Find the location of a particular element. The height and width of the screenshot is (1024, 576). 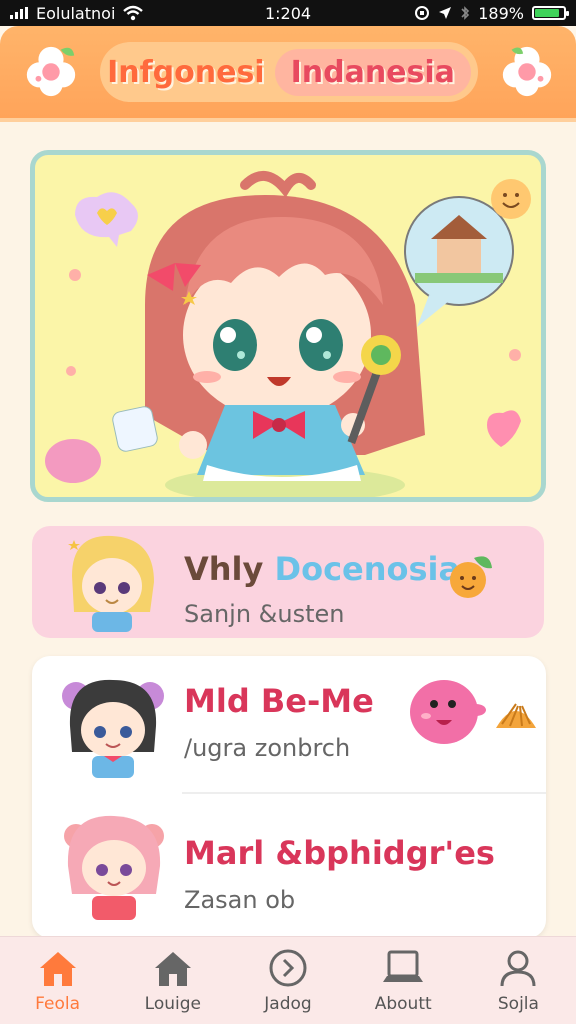

avatar-blonde is located at coordinates (111, 583).